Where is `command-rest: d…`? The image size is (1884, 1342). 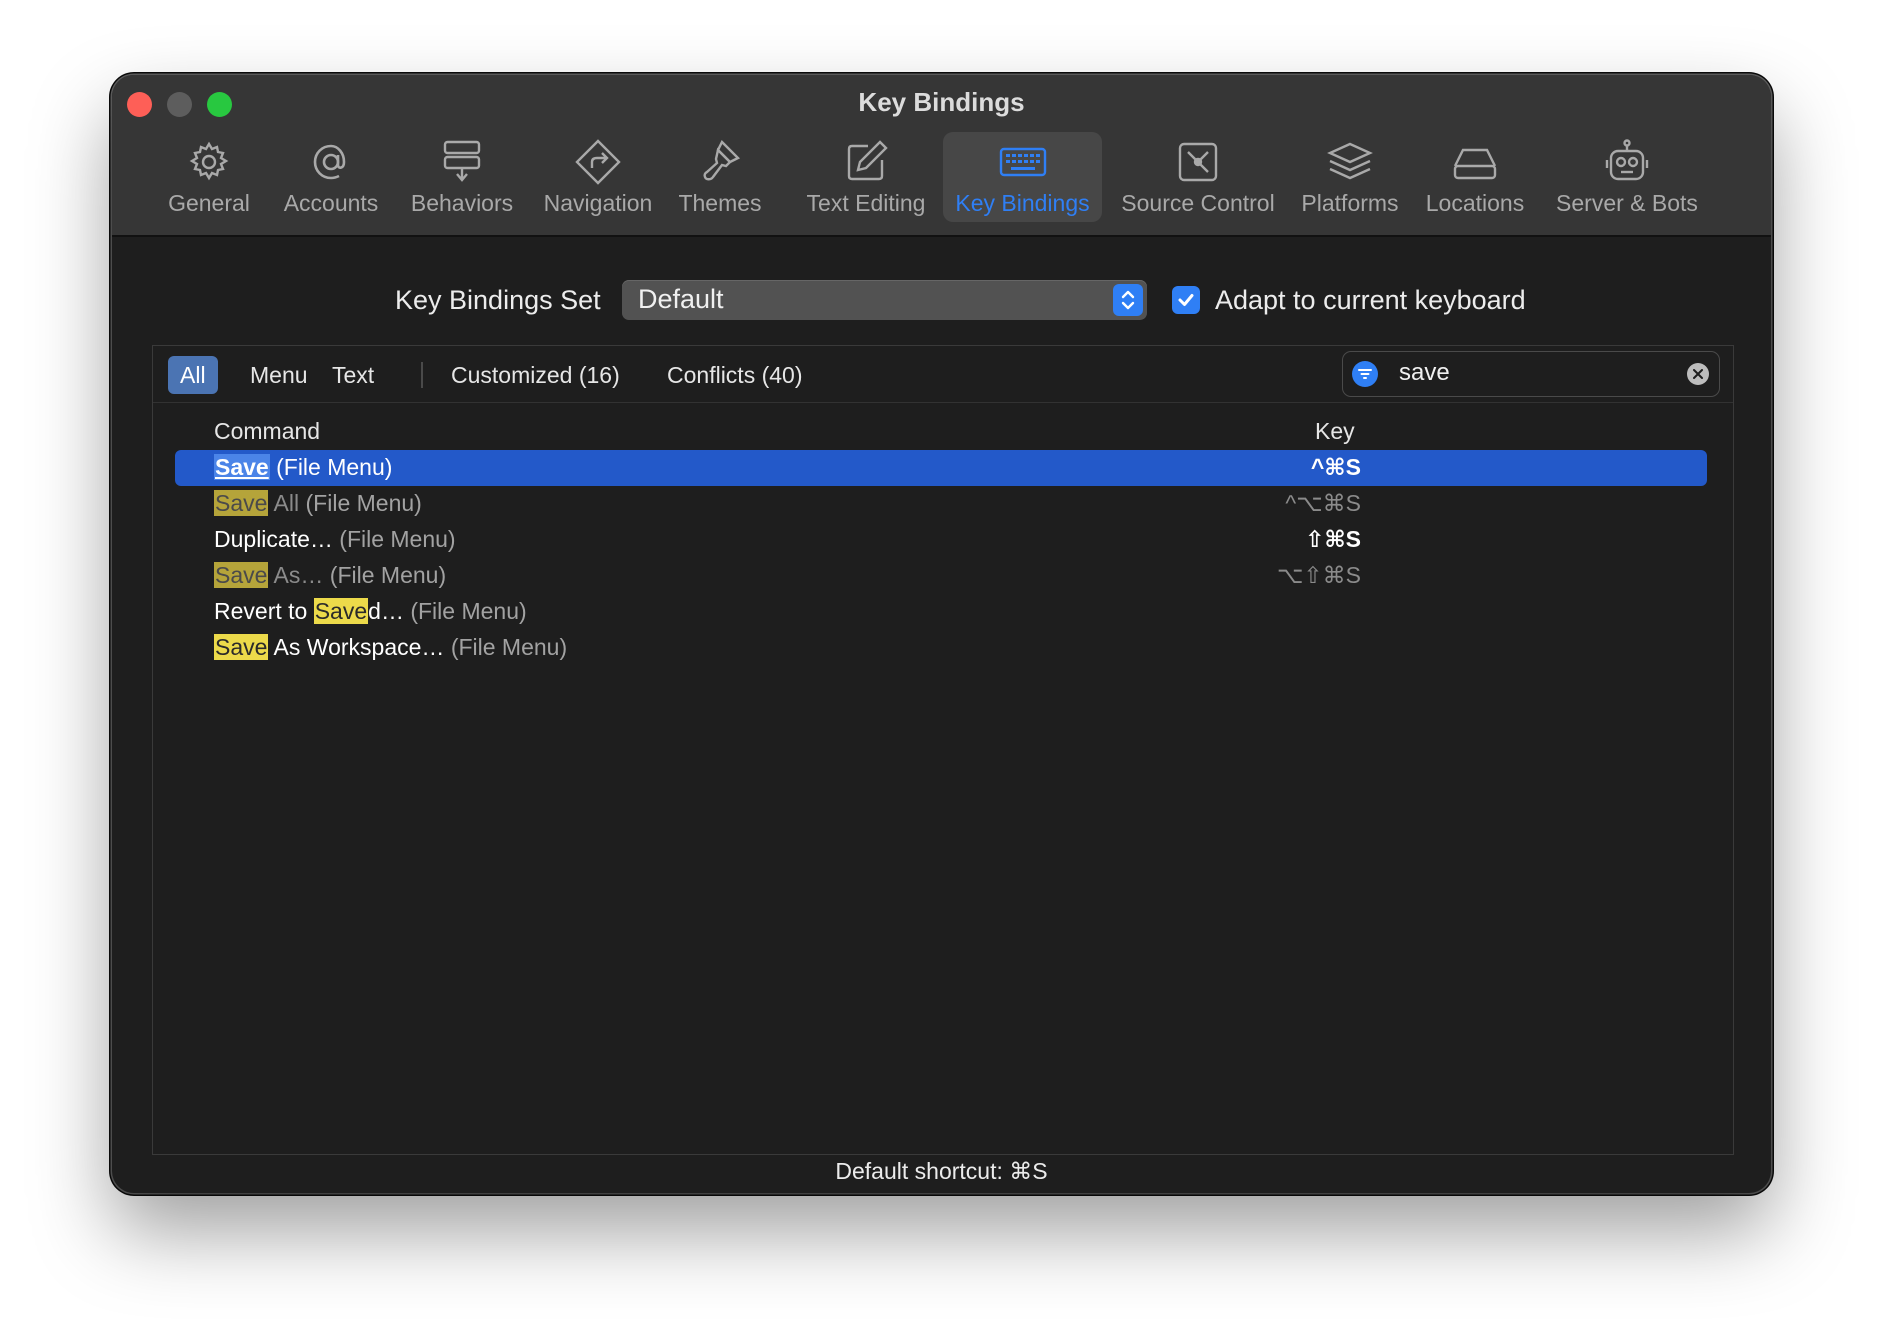
command-rest: d… is located at coordinates (386, 611).